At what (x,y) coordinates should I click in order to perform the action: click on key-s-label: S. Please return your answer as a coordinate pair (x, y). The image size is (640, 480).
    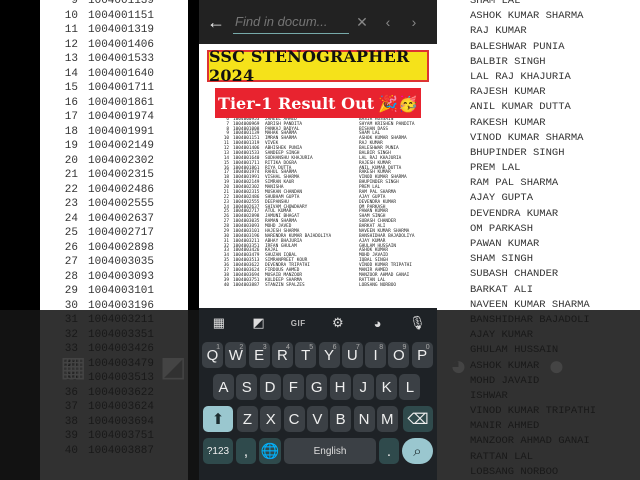
    Looking at the image, I should click on (246, 387).